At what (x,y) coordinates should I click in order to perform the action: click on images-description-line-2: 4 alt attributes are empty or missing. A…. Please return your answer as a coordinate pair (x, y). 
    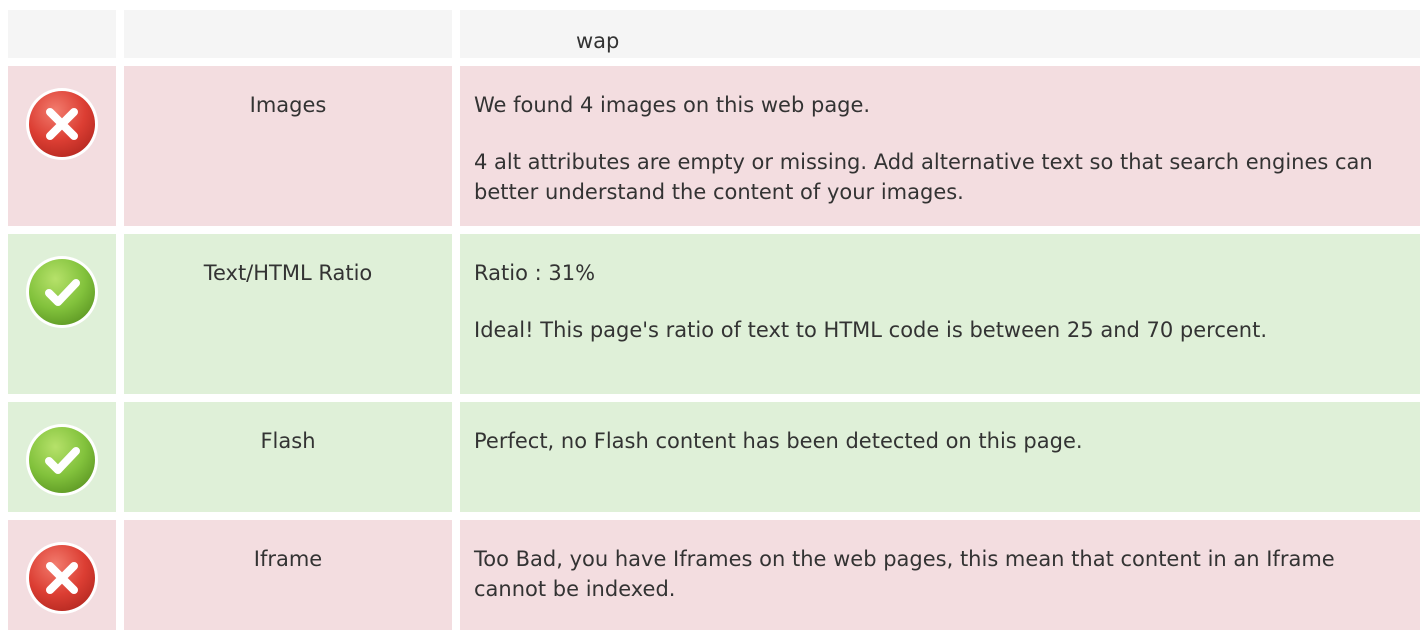
    Looking at the image, I should click on (923, 177).